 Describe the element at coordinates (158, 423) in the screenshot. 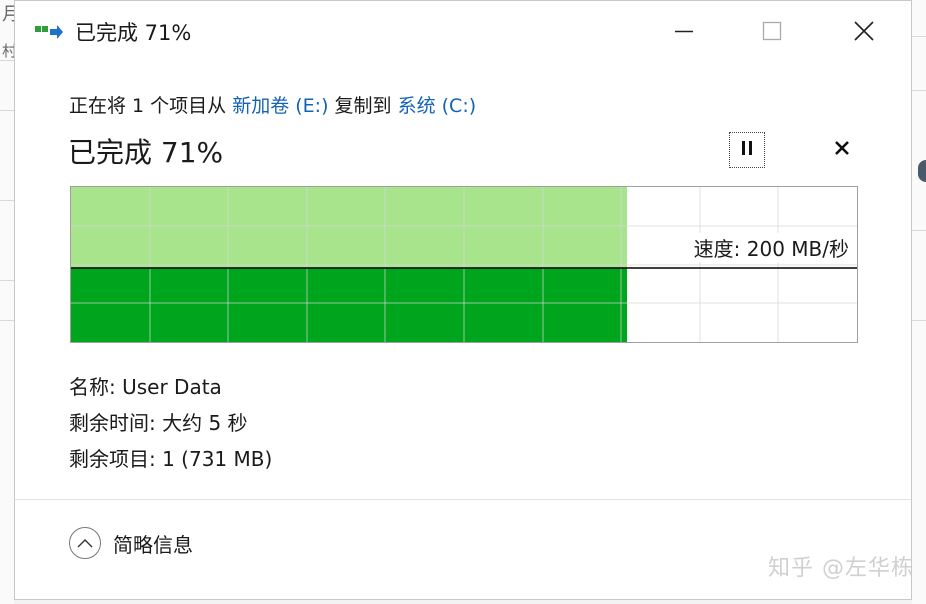

I see `time-remaining: 剩余时间: 大约 5 秒` at that location.